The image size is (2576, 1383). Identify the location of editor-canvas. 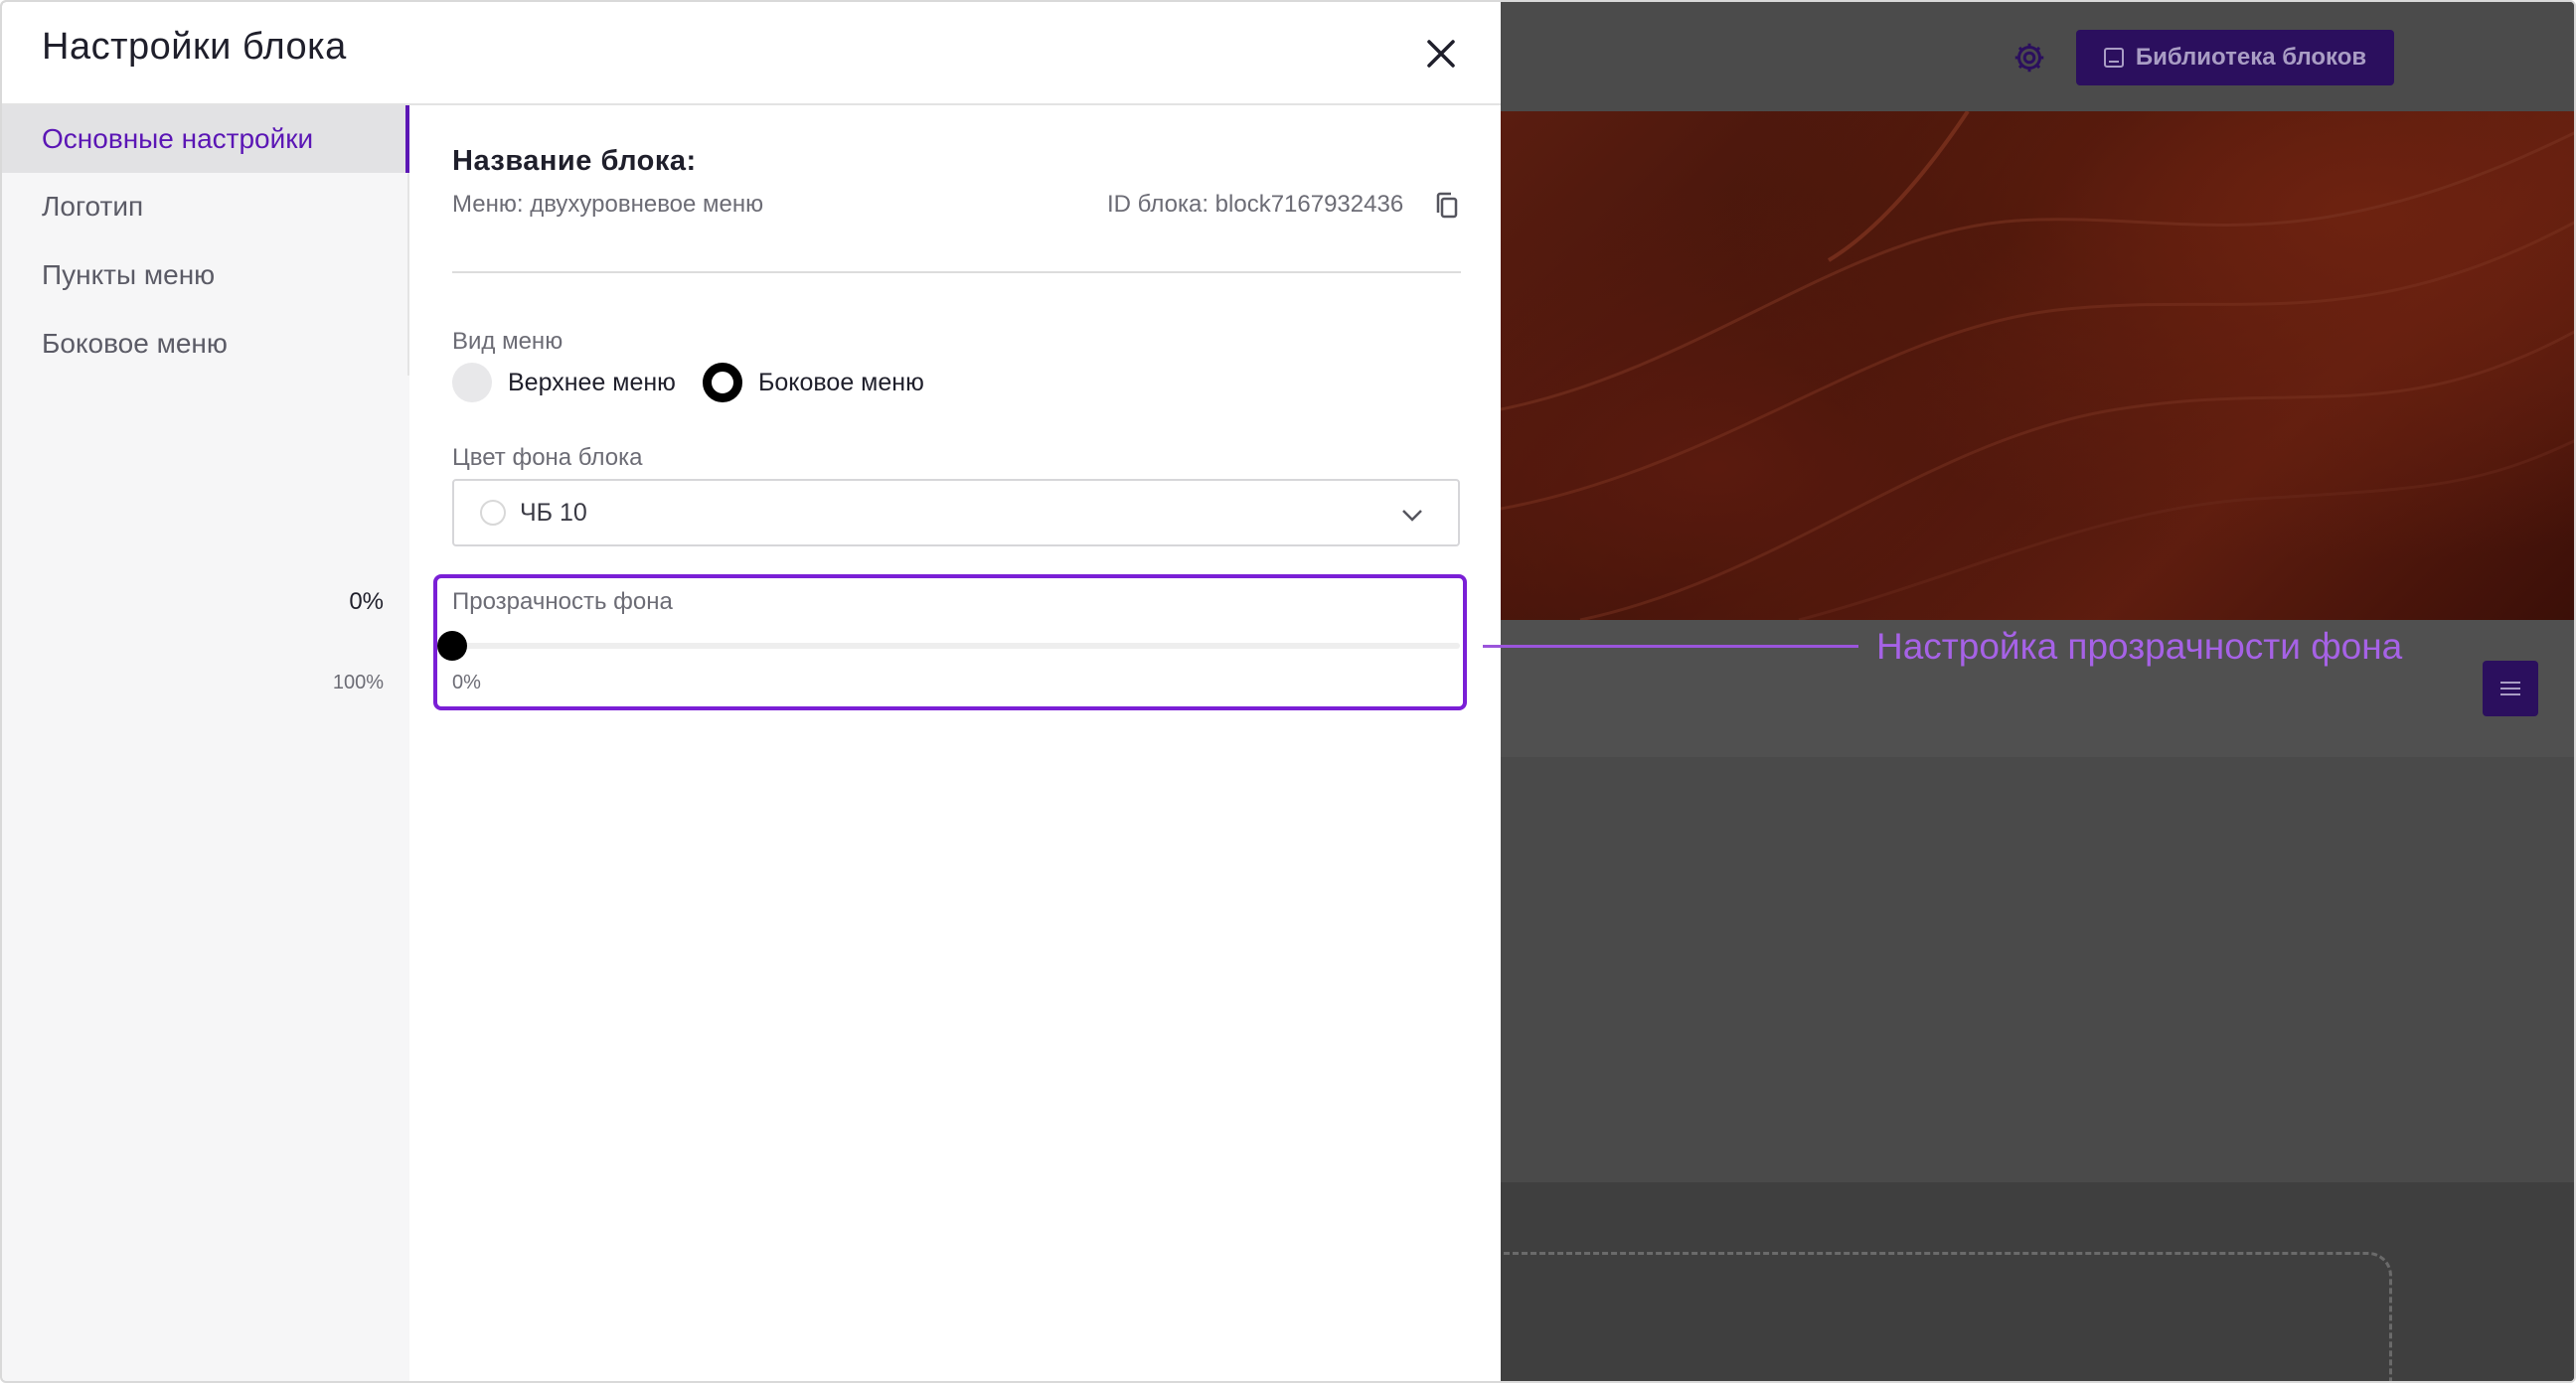
(2037, 970).